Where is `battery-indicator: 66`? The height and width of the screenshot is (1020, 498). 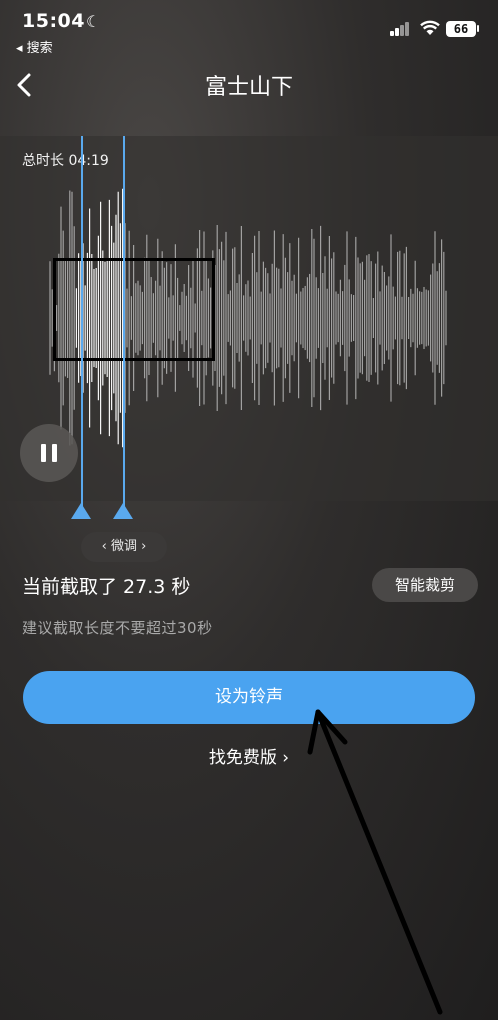
battery-indicator: 66 is located at coordinates (461, 29).